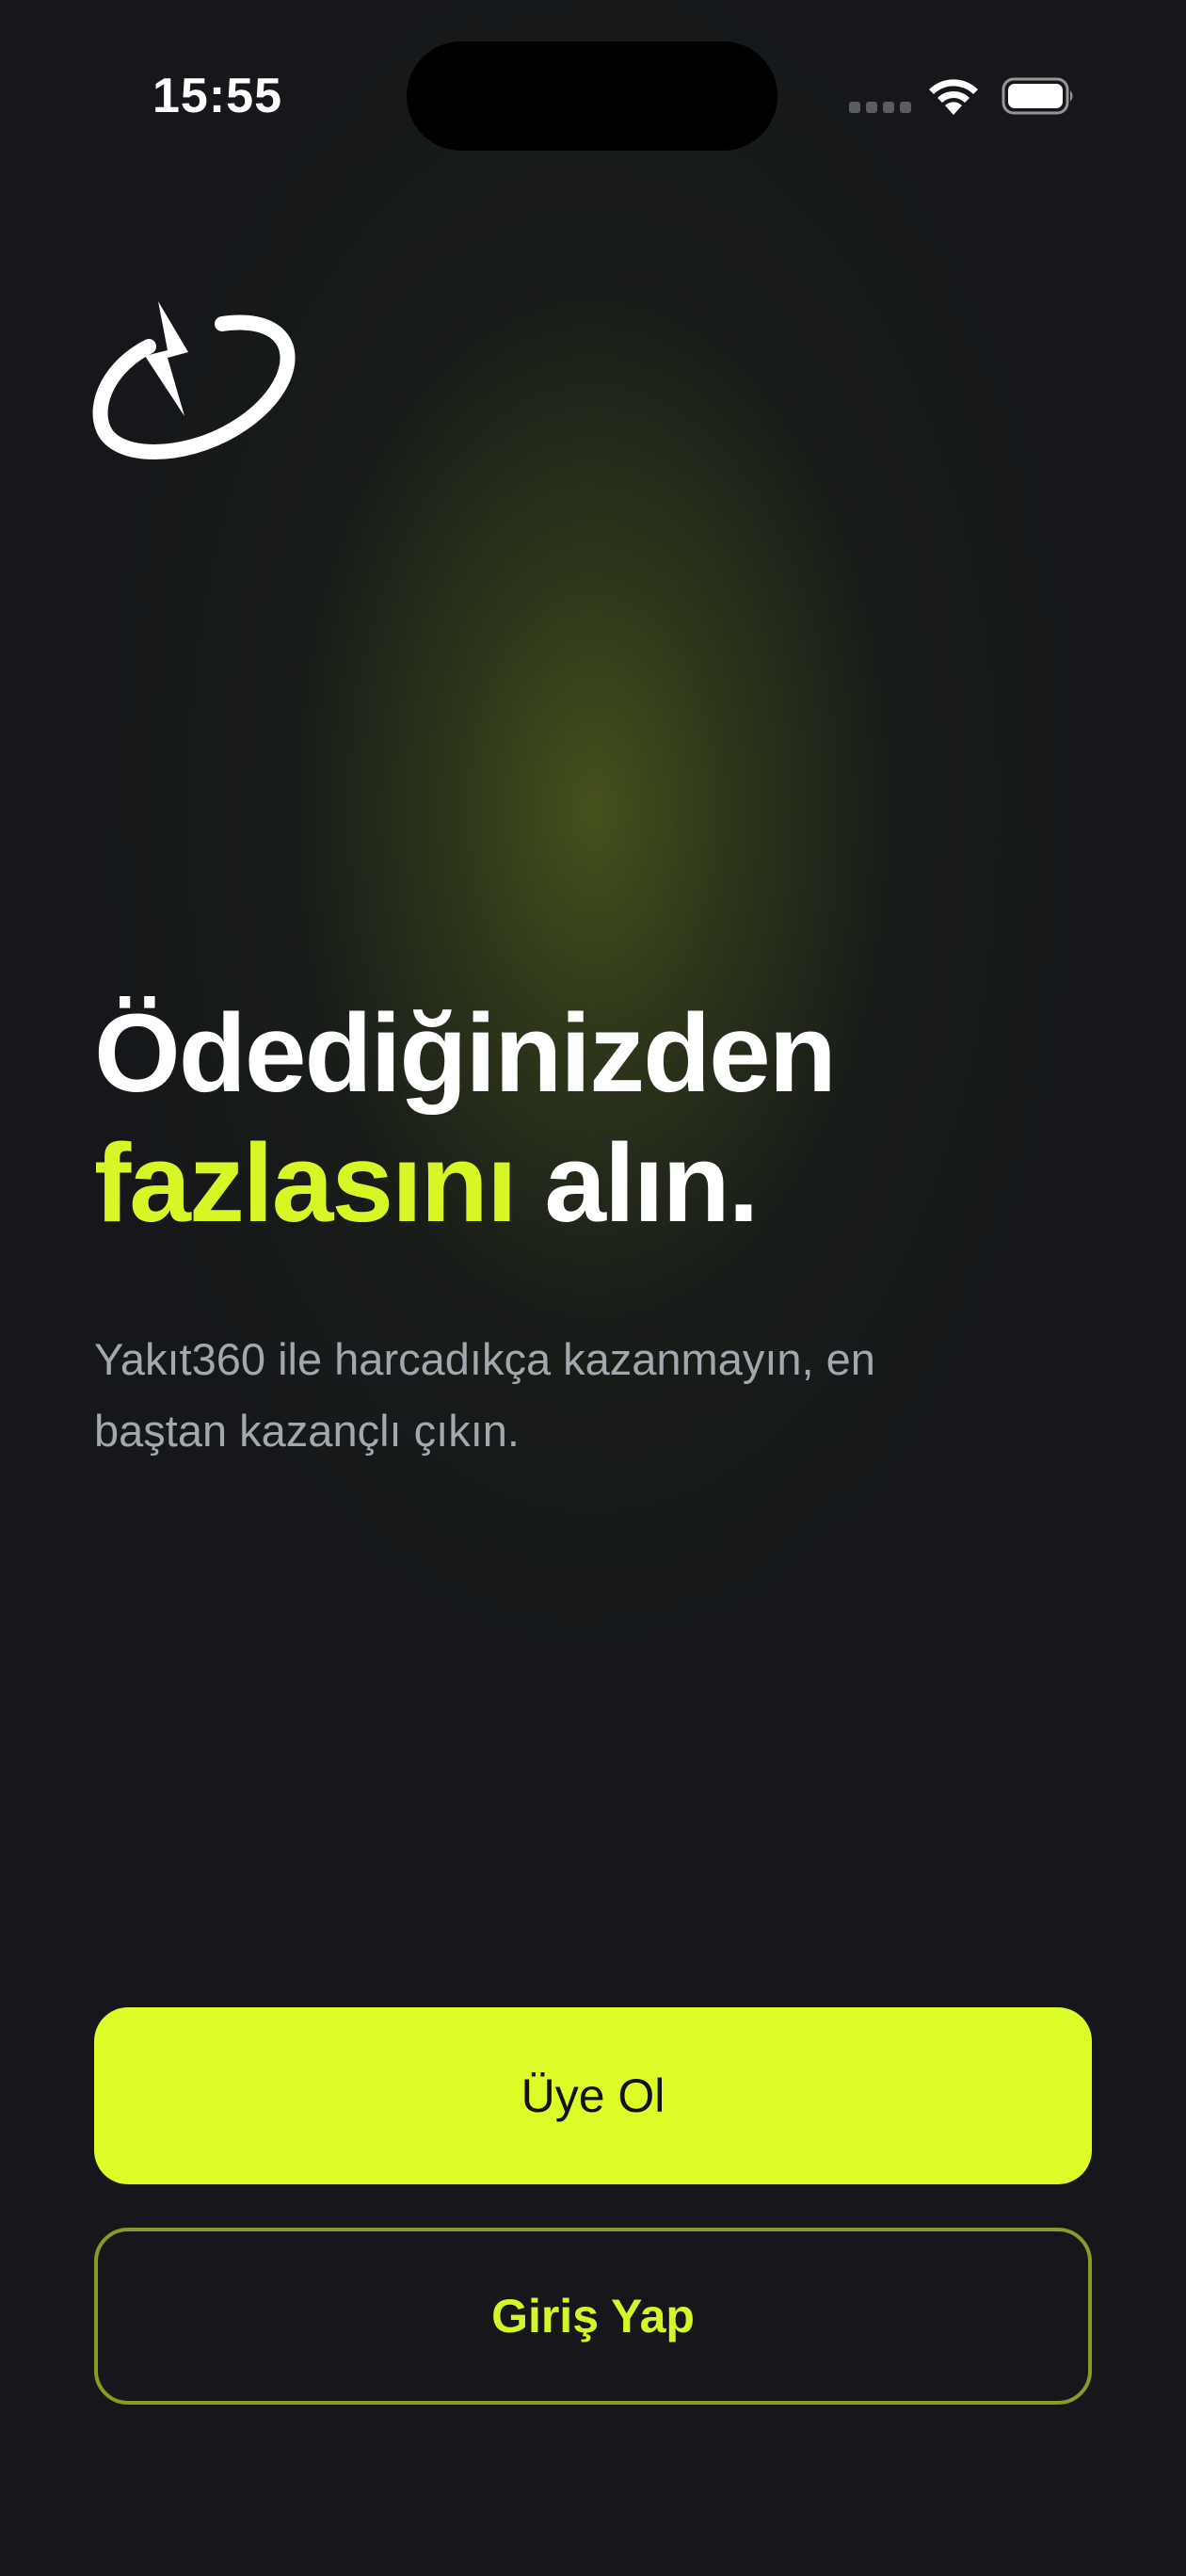 The width and height of the screenshot is (1186, 2576). Describe the element at coordinates (593, 2095) in the screenshot. I see `signup-button: Üye Ol` at that location.